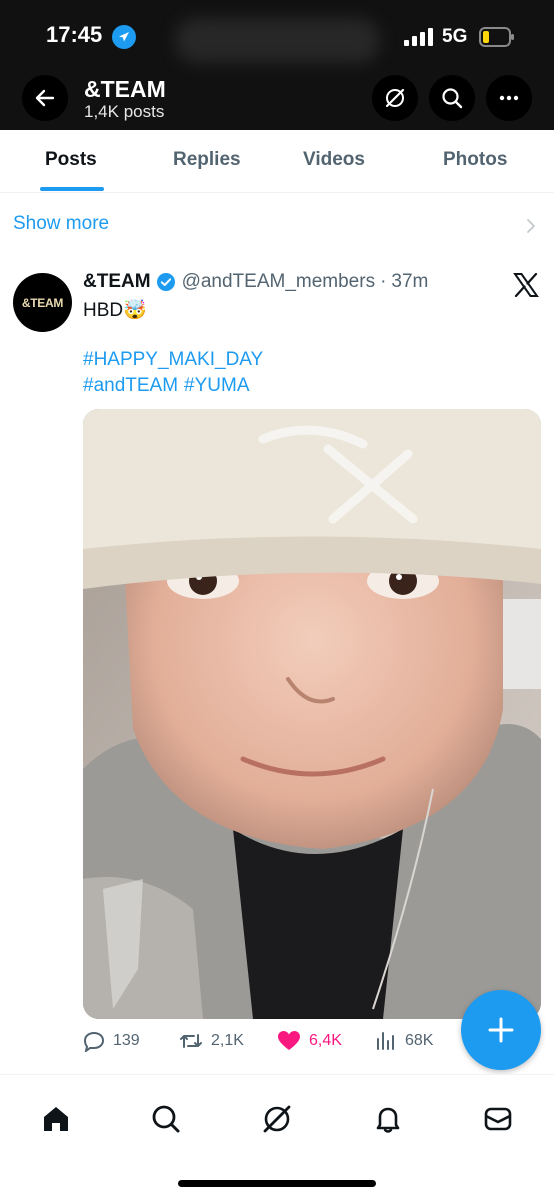  I want to click on reply-icon, so click(94, 1041).